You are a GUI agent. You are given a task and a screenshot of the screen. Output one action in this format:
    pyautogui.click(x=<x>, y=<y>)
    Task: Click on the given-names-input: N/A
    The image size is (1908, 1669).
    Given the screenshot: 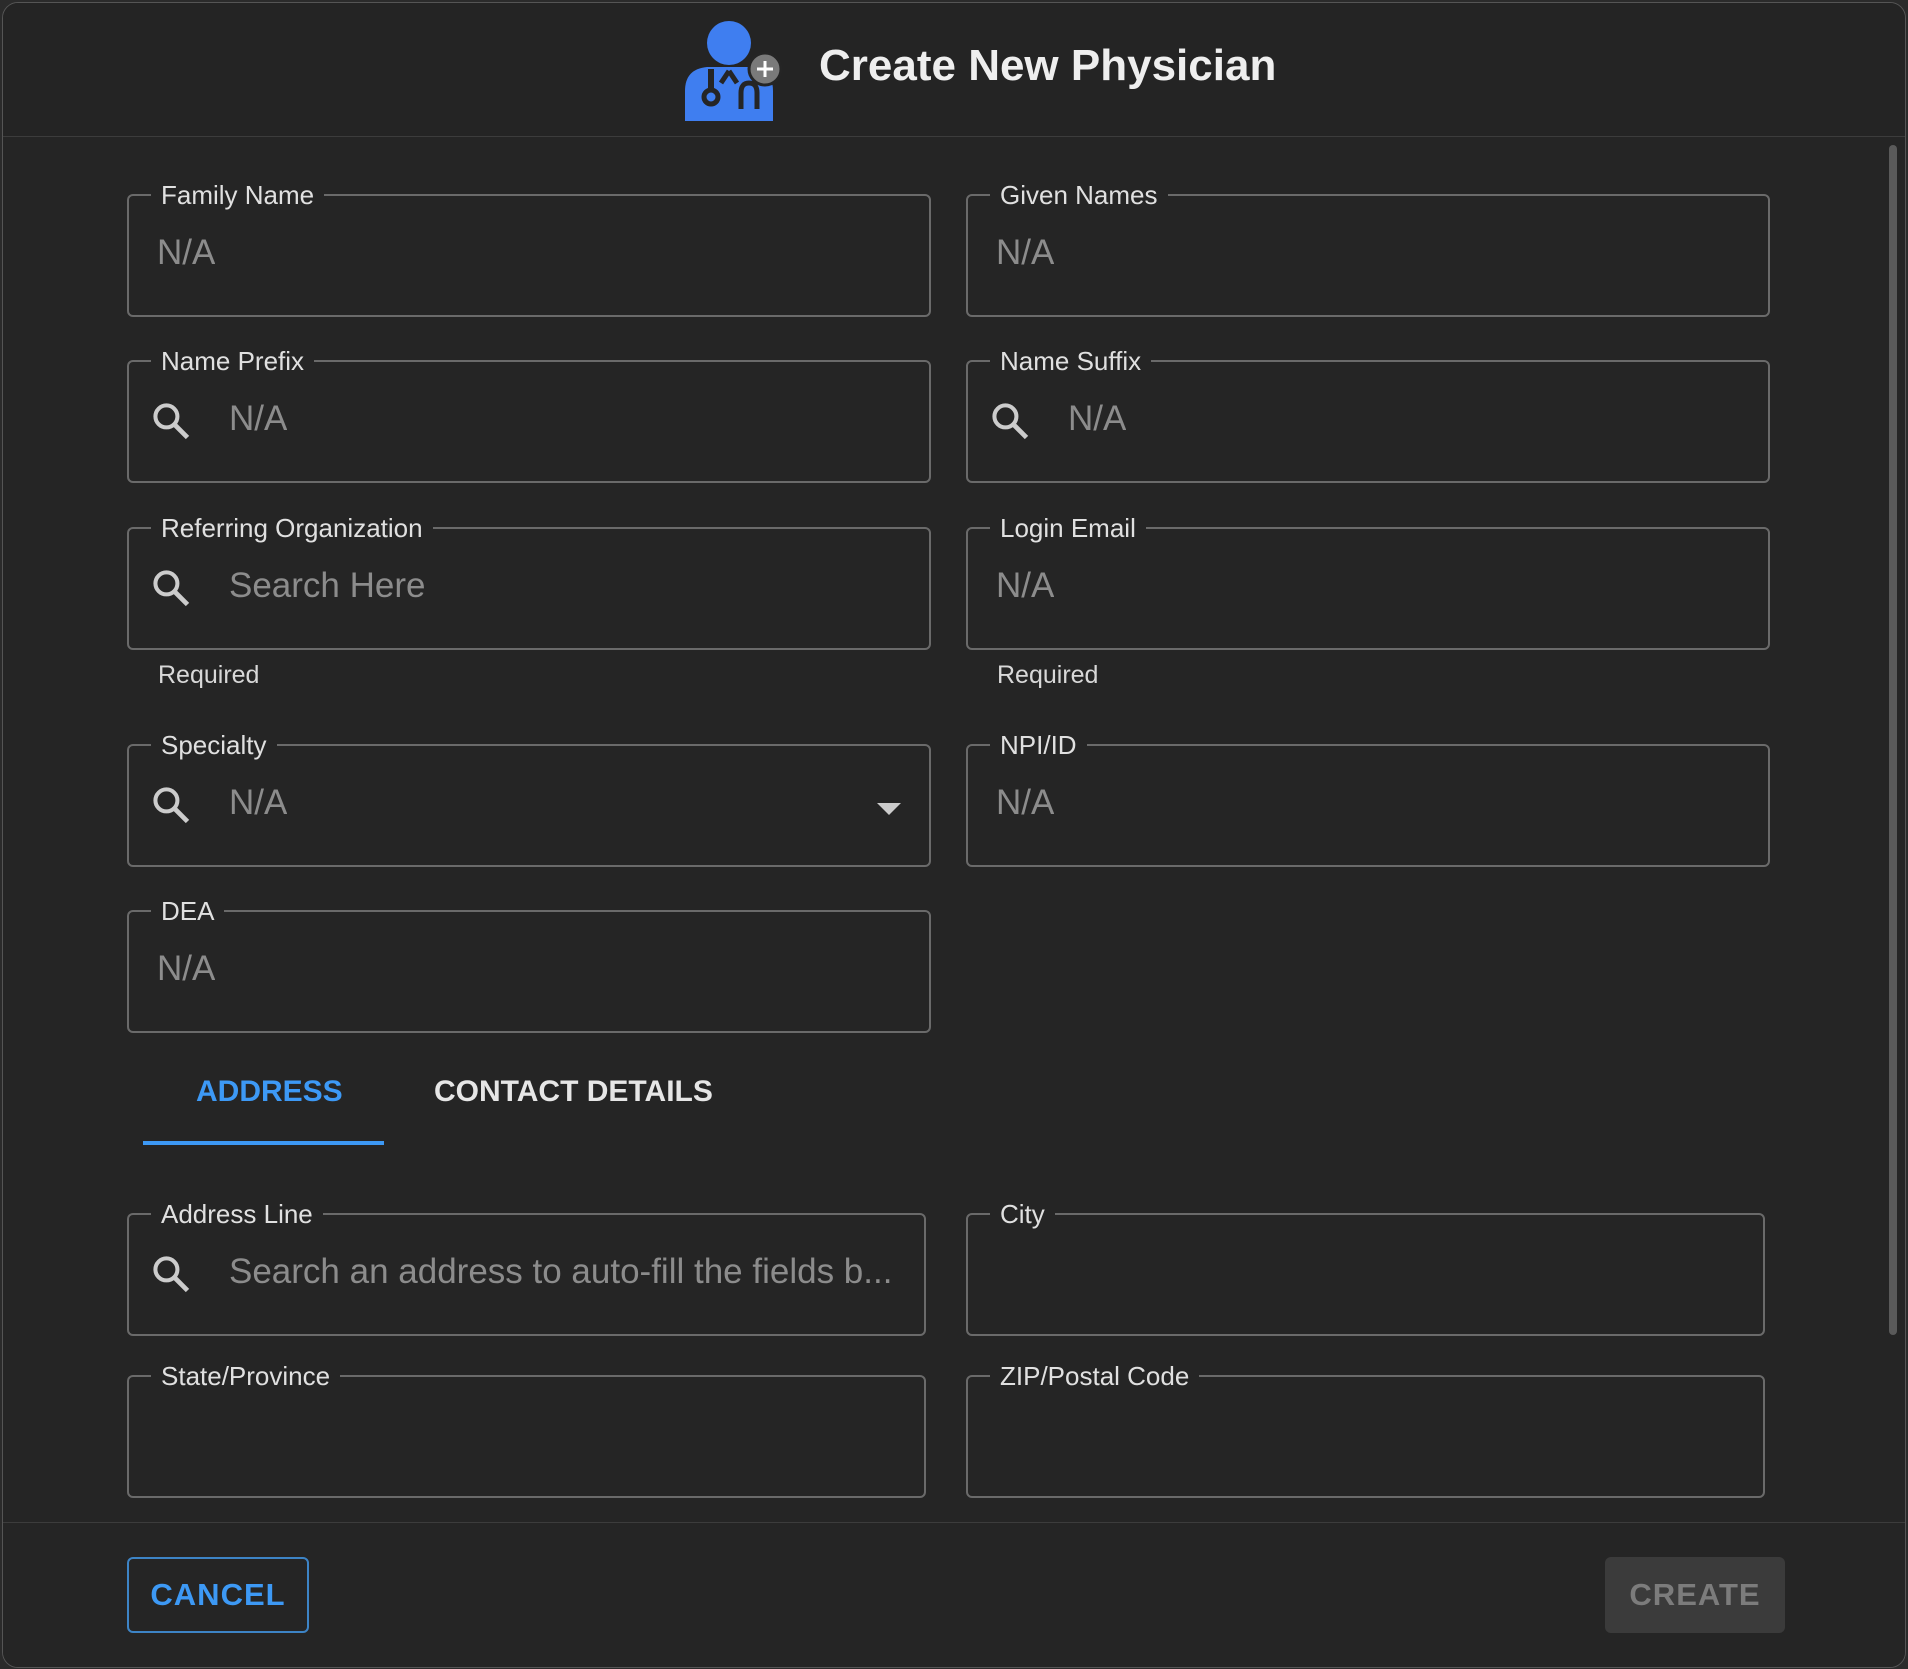 What is the action you would take?
    pyautogui.click(x=1025, y=253)
    